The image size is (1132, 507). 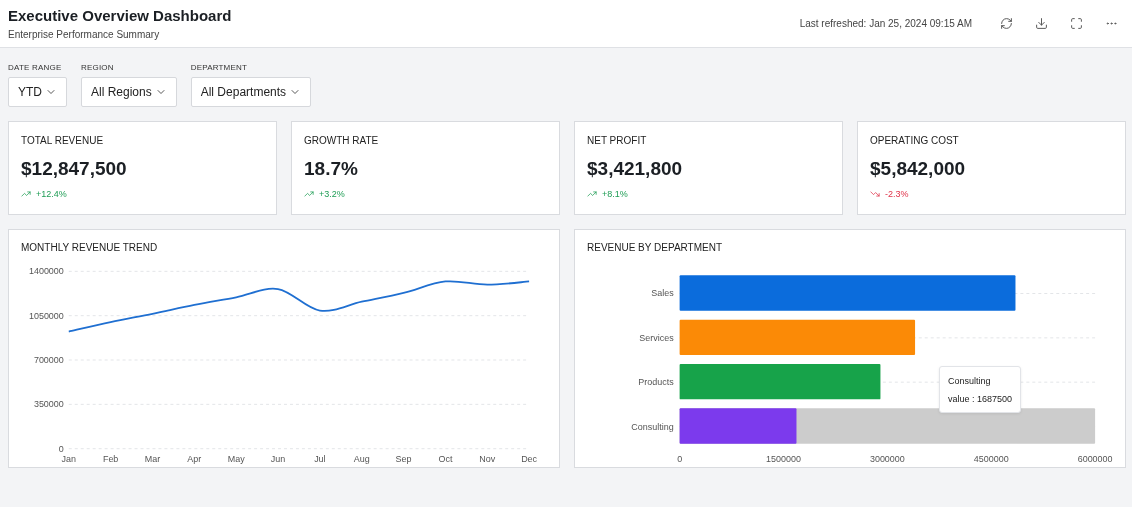 I want to click on axis-label: Apr, so click(x=194, y=458).